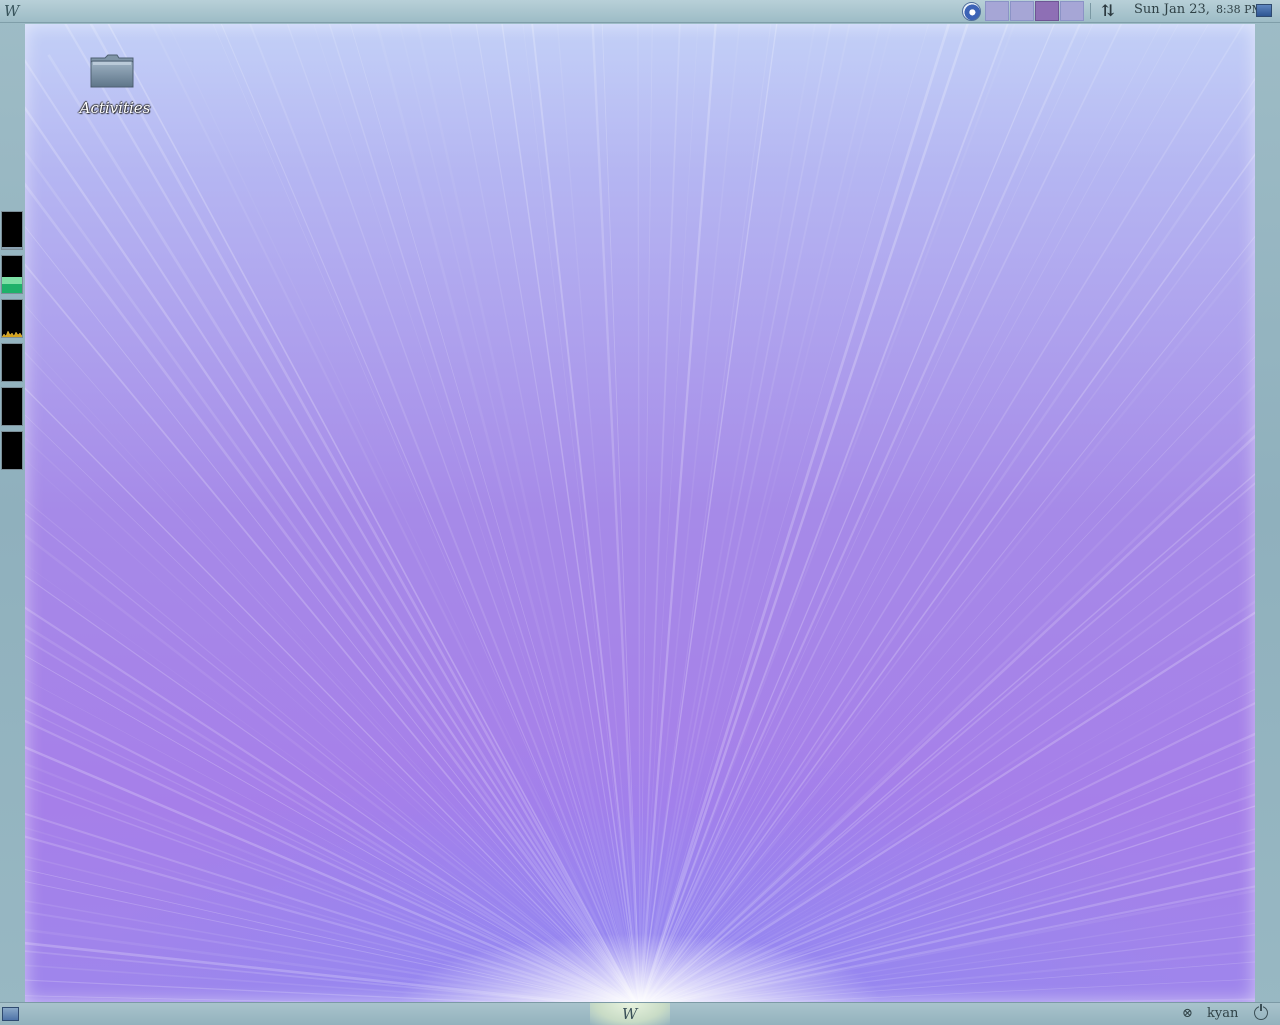 The width and height of the screenshot is (1280, 1025). Describe the element at coordinates (12, 230) in the screenshot. I see `cpu-monitor` at that location.